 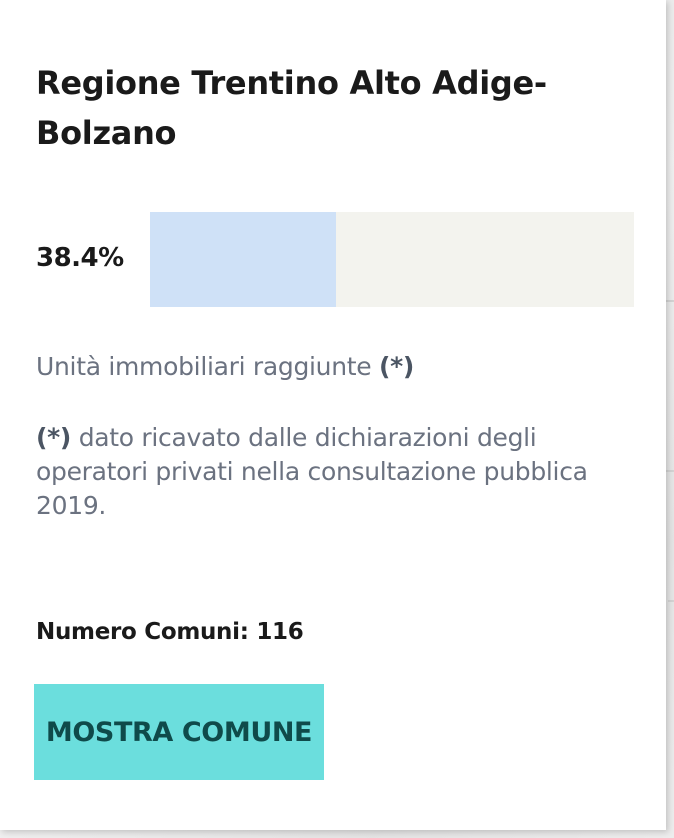 I want to click on footnote-marker: (*), so click(x=54, y=437).